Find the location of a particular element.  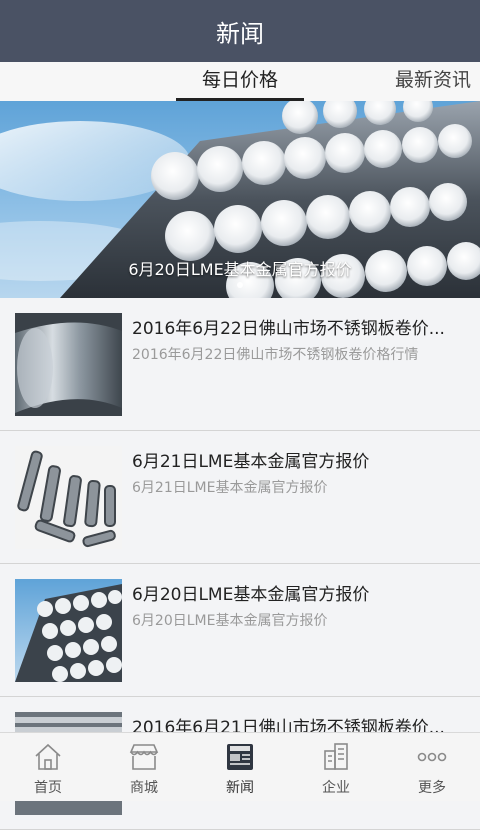

home-icon is located at coordinates (48, 756).